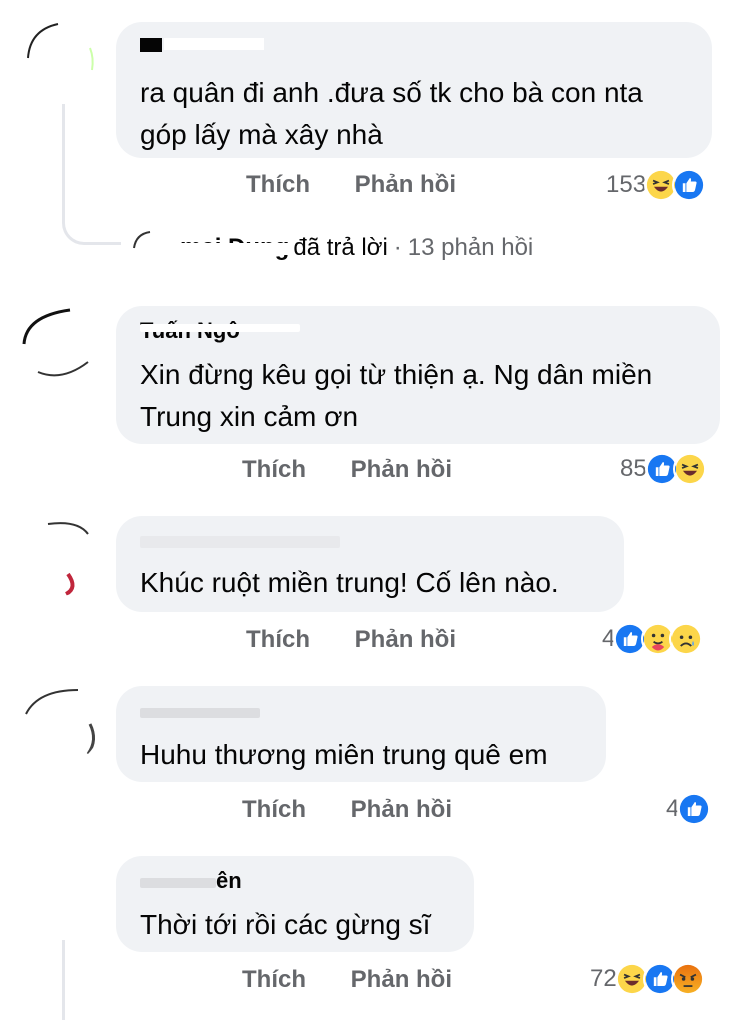 The height and width of the screenshot is (1021, 749). Describe the element at coordinates (370, 564) in the screenshot. I see `comment-bubble: Khúc ruột miền trung! Cố lên nào.` at that location.